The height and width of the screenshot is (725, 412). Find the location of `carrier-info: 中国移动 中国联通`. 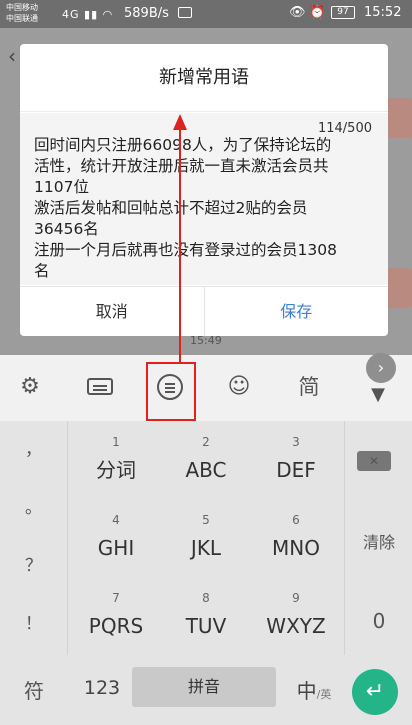

carrier-info: 中国移动 中国联通 is located at coordinates (22, 13).